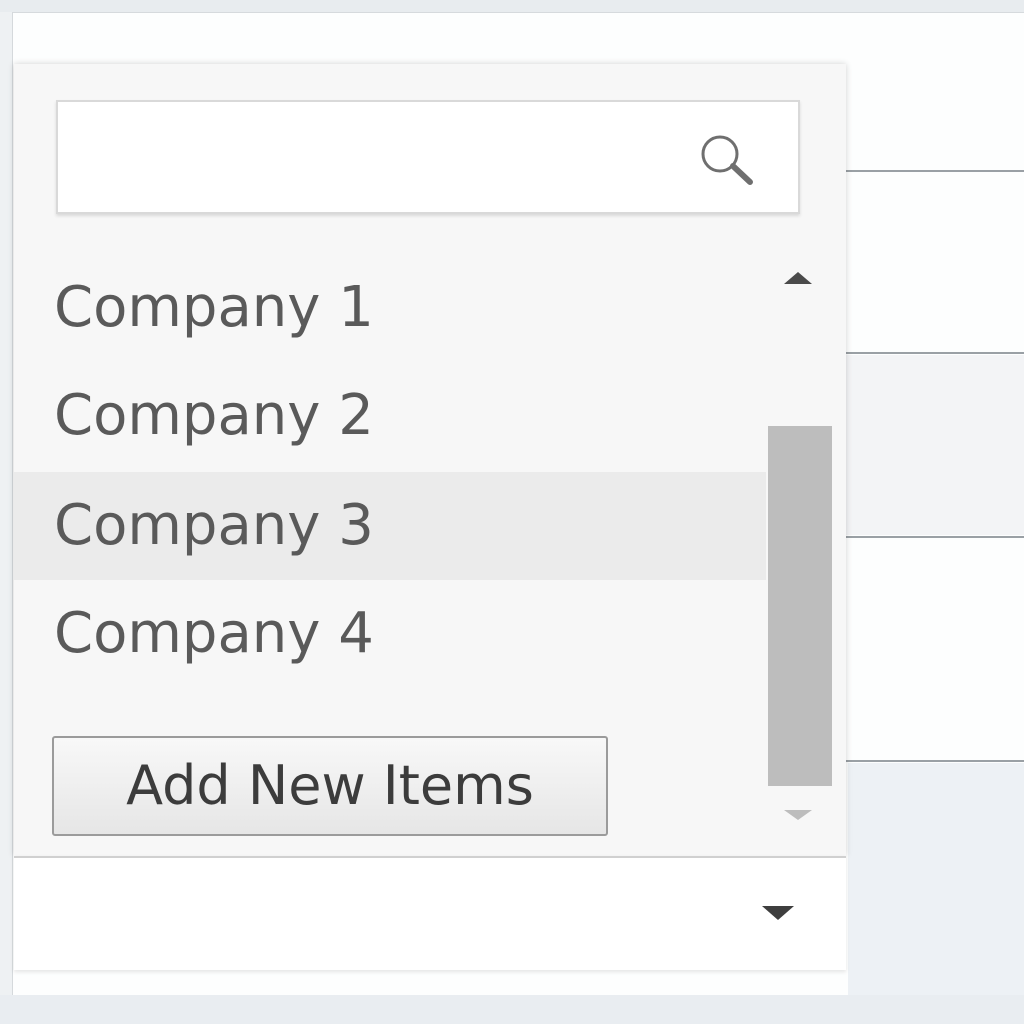 The height and width of the screenshot is (1024, 1024). I want to click on search-box, so click(428, 157).